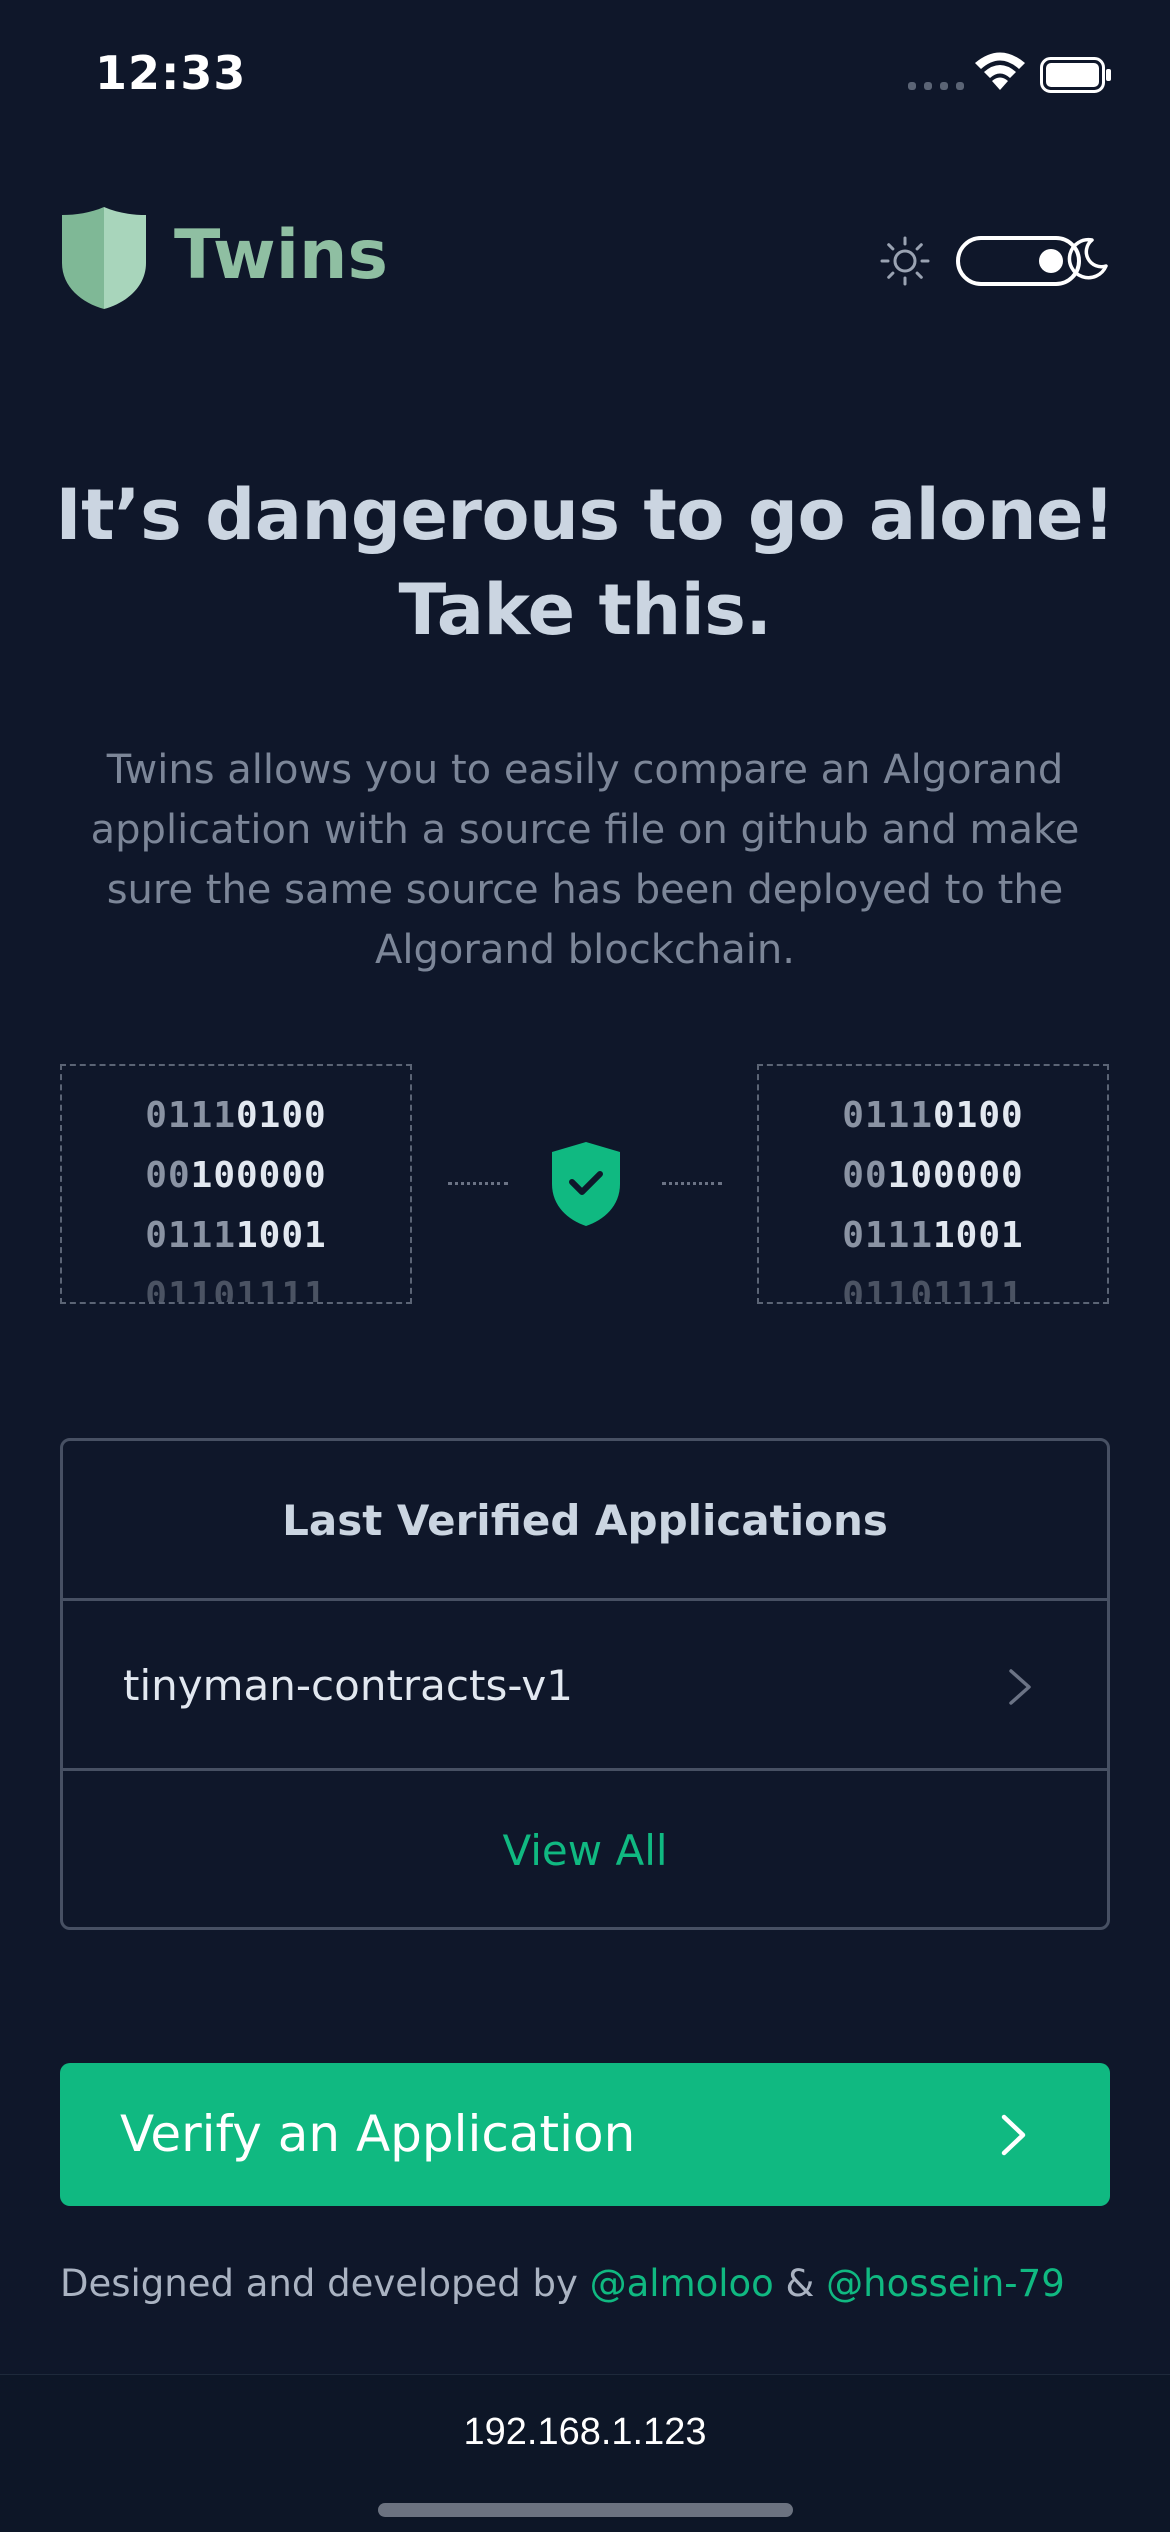  Describe the element at coordinates (585, 1851) in the screenshot. I see `view-all-link: View All` at that location.